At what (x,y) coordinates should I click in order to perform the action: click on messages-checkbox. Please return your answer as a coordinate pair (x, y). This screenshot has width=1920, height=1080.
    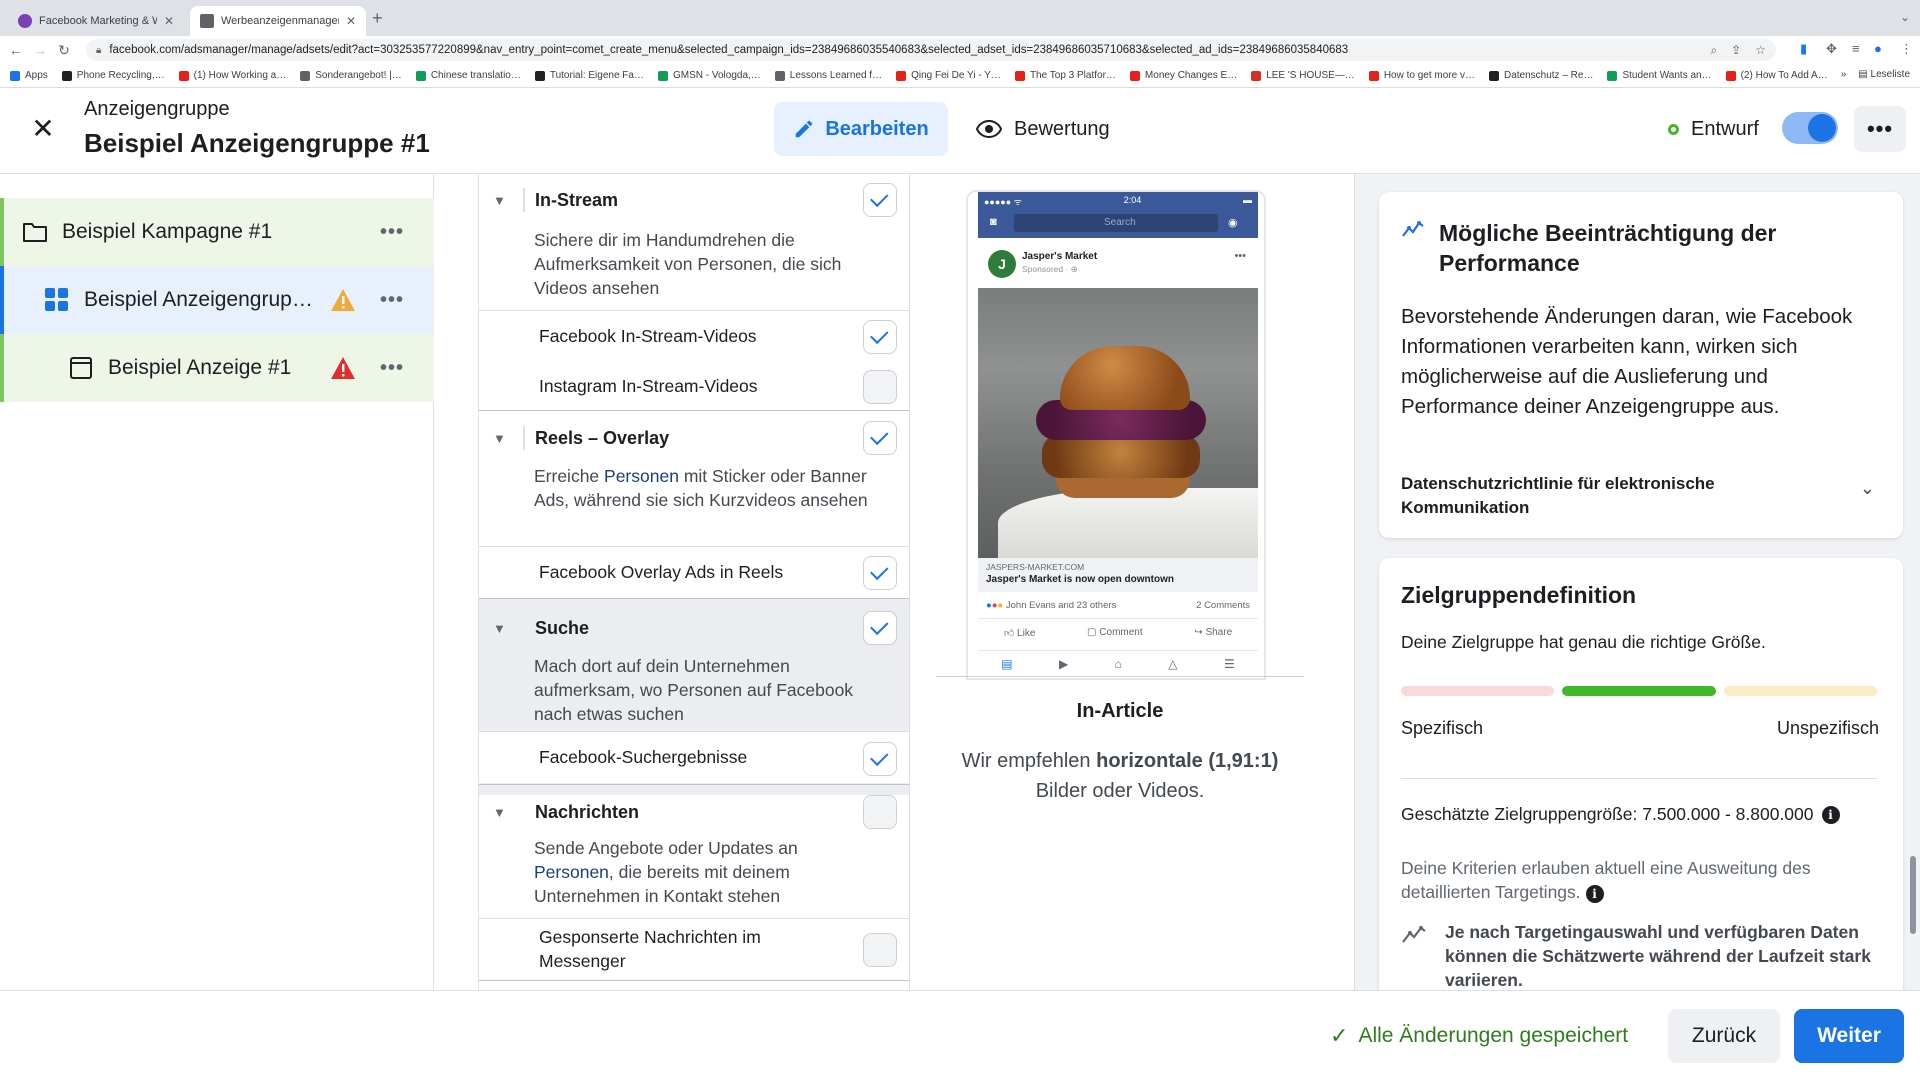
    Looking at the image, I should click on (880, 812).